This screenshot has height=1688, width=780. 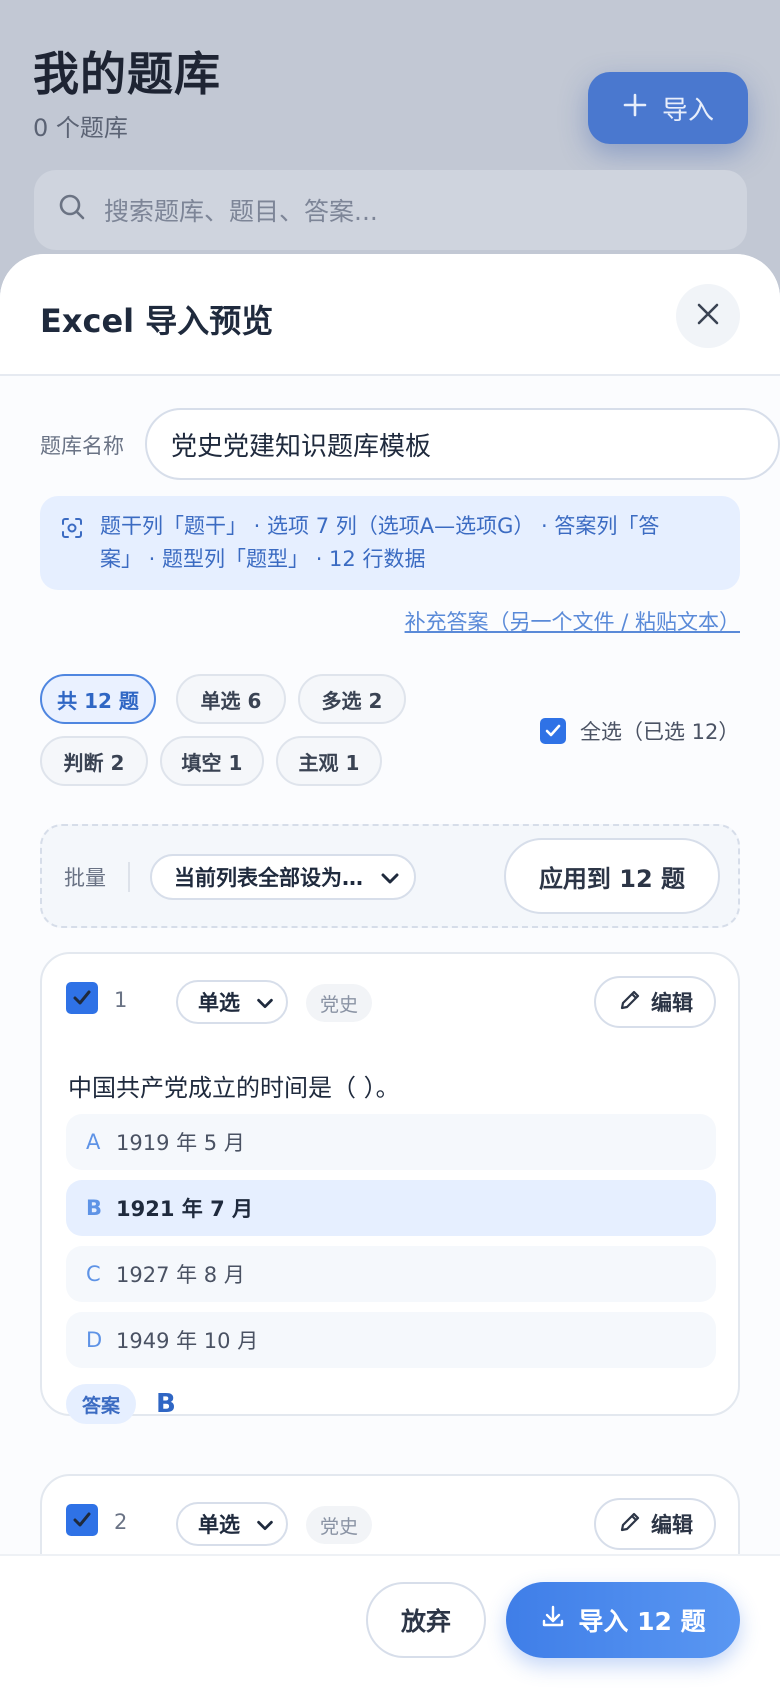 What do you see at coordinates (426, 1620) in the screenshot?
I see `discard-button: 放弃` at bounding box center [426, 1620].